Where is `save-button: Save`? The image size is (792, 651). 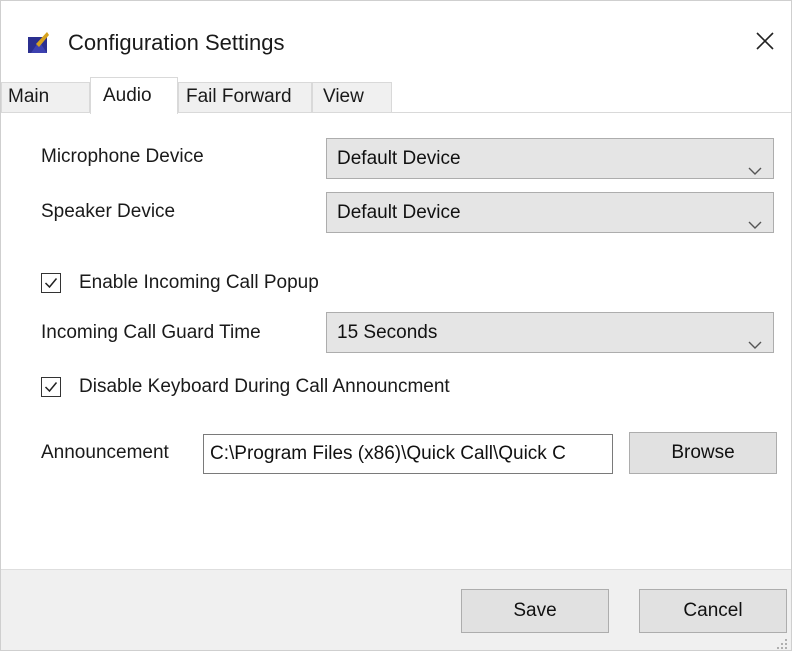
save-button: Save is located at coordinates (535, 611).